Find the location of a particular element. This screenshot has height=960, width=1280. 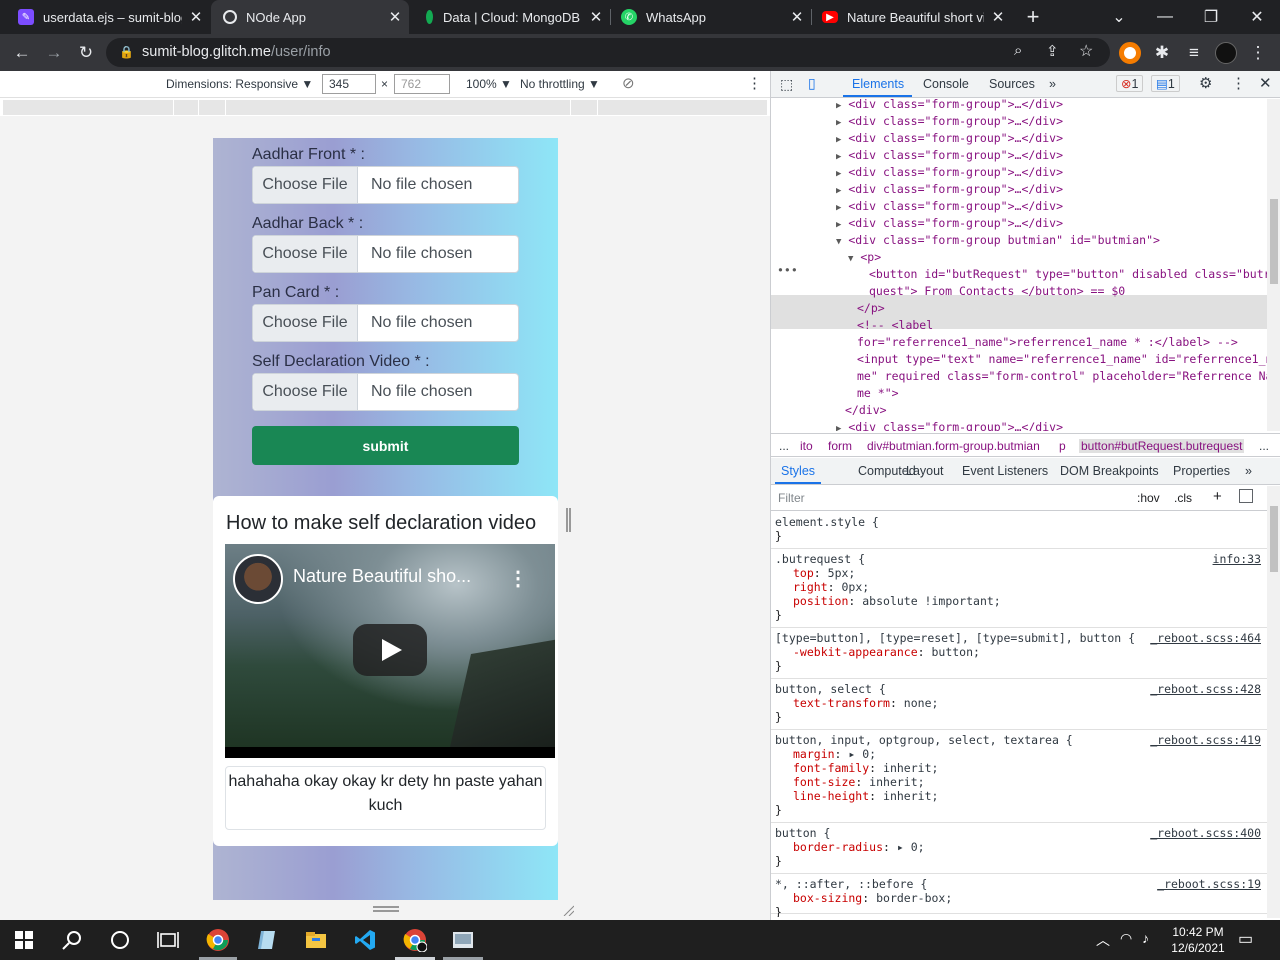

video-more-icon: ⋮ is located at coordinates (518, 578).